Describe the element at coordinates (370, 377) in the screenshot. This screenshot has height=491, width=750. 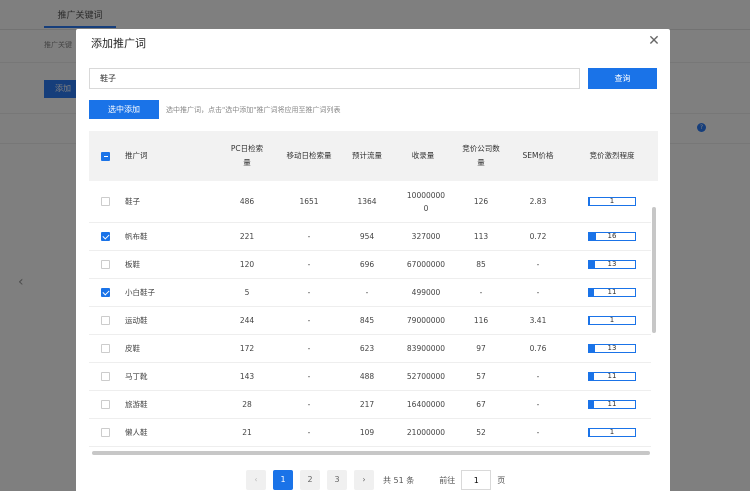
I see `table-row: 马丁靴 143 - 488 52700000 57 - 11` at that location.